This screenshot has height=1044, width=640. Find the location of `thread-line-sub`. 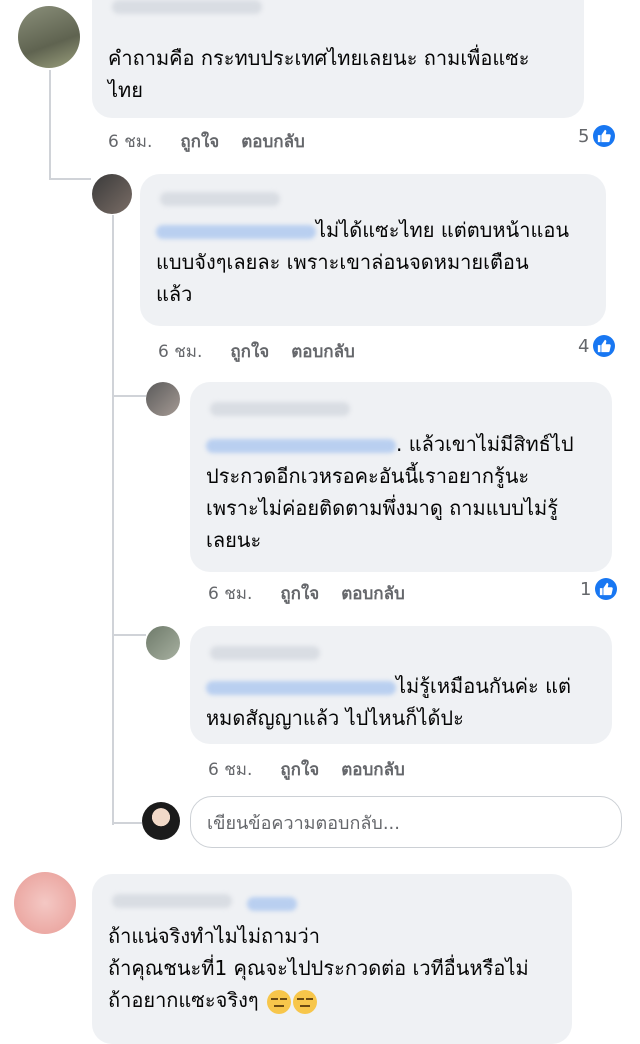

thread-line-sub is located at coordinates (113, 520).